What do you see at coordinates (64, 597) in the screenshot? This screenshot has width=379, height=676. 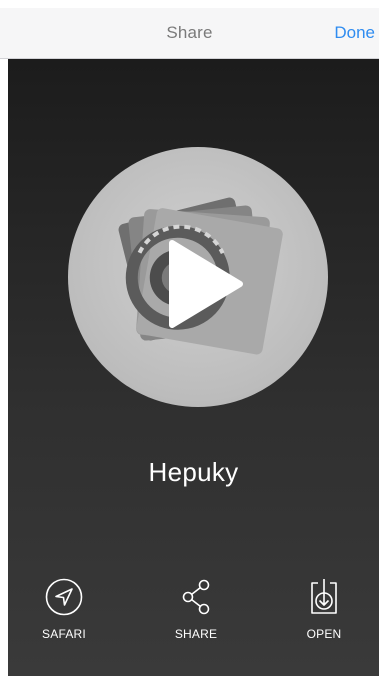 I see `compass-arrow-icon` at bounding box center [64, 597].